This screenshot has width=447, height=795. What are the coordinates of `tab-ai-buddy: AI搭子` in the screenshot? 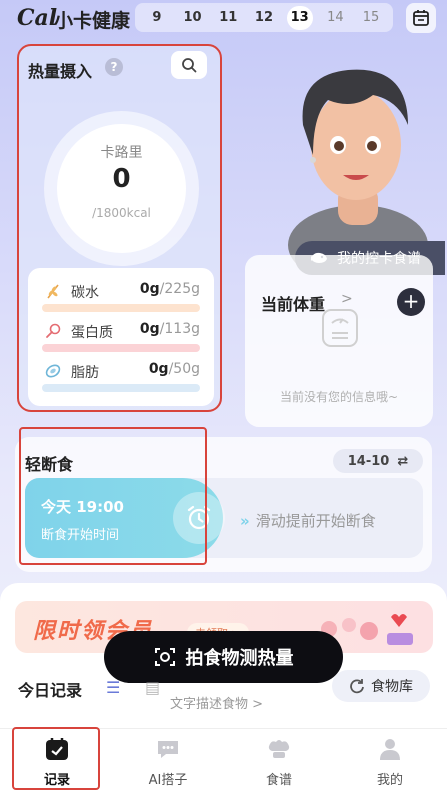 It's located at (168, 762).